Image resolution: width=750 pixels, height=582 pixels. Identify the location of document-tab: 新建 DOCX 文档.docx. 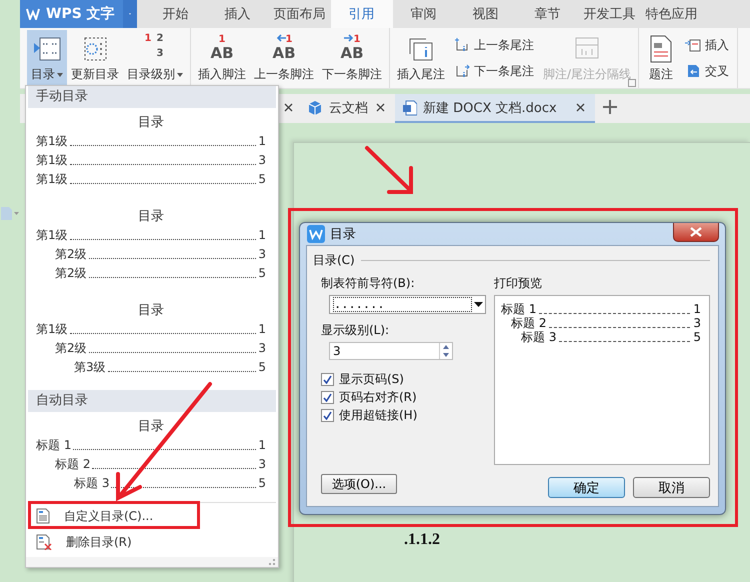
(495, 108).